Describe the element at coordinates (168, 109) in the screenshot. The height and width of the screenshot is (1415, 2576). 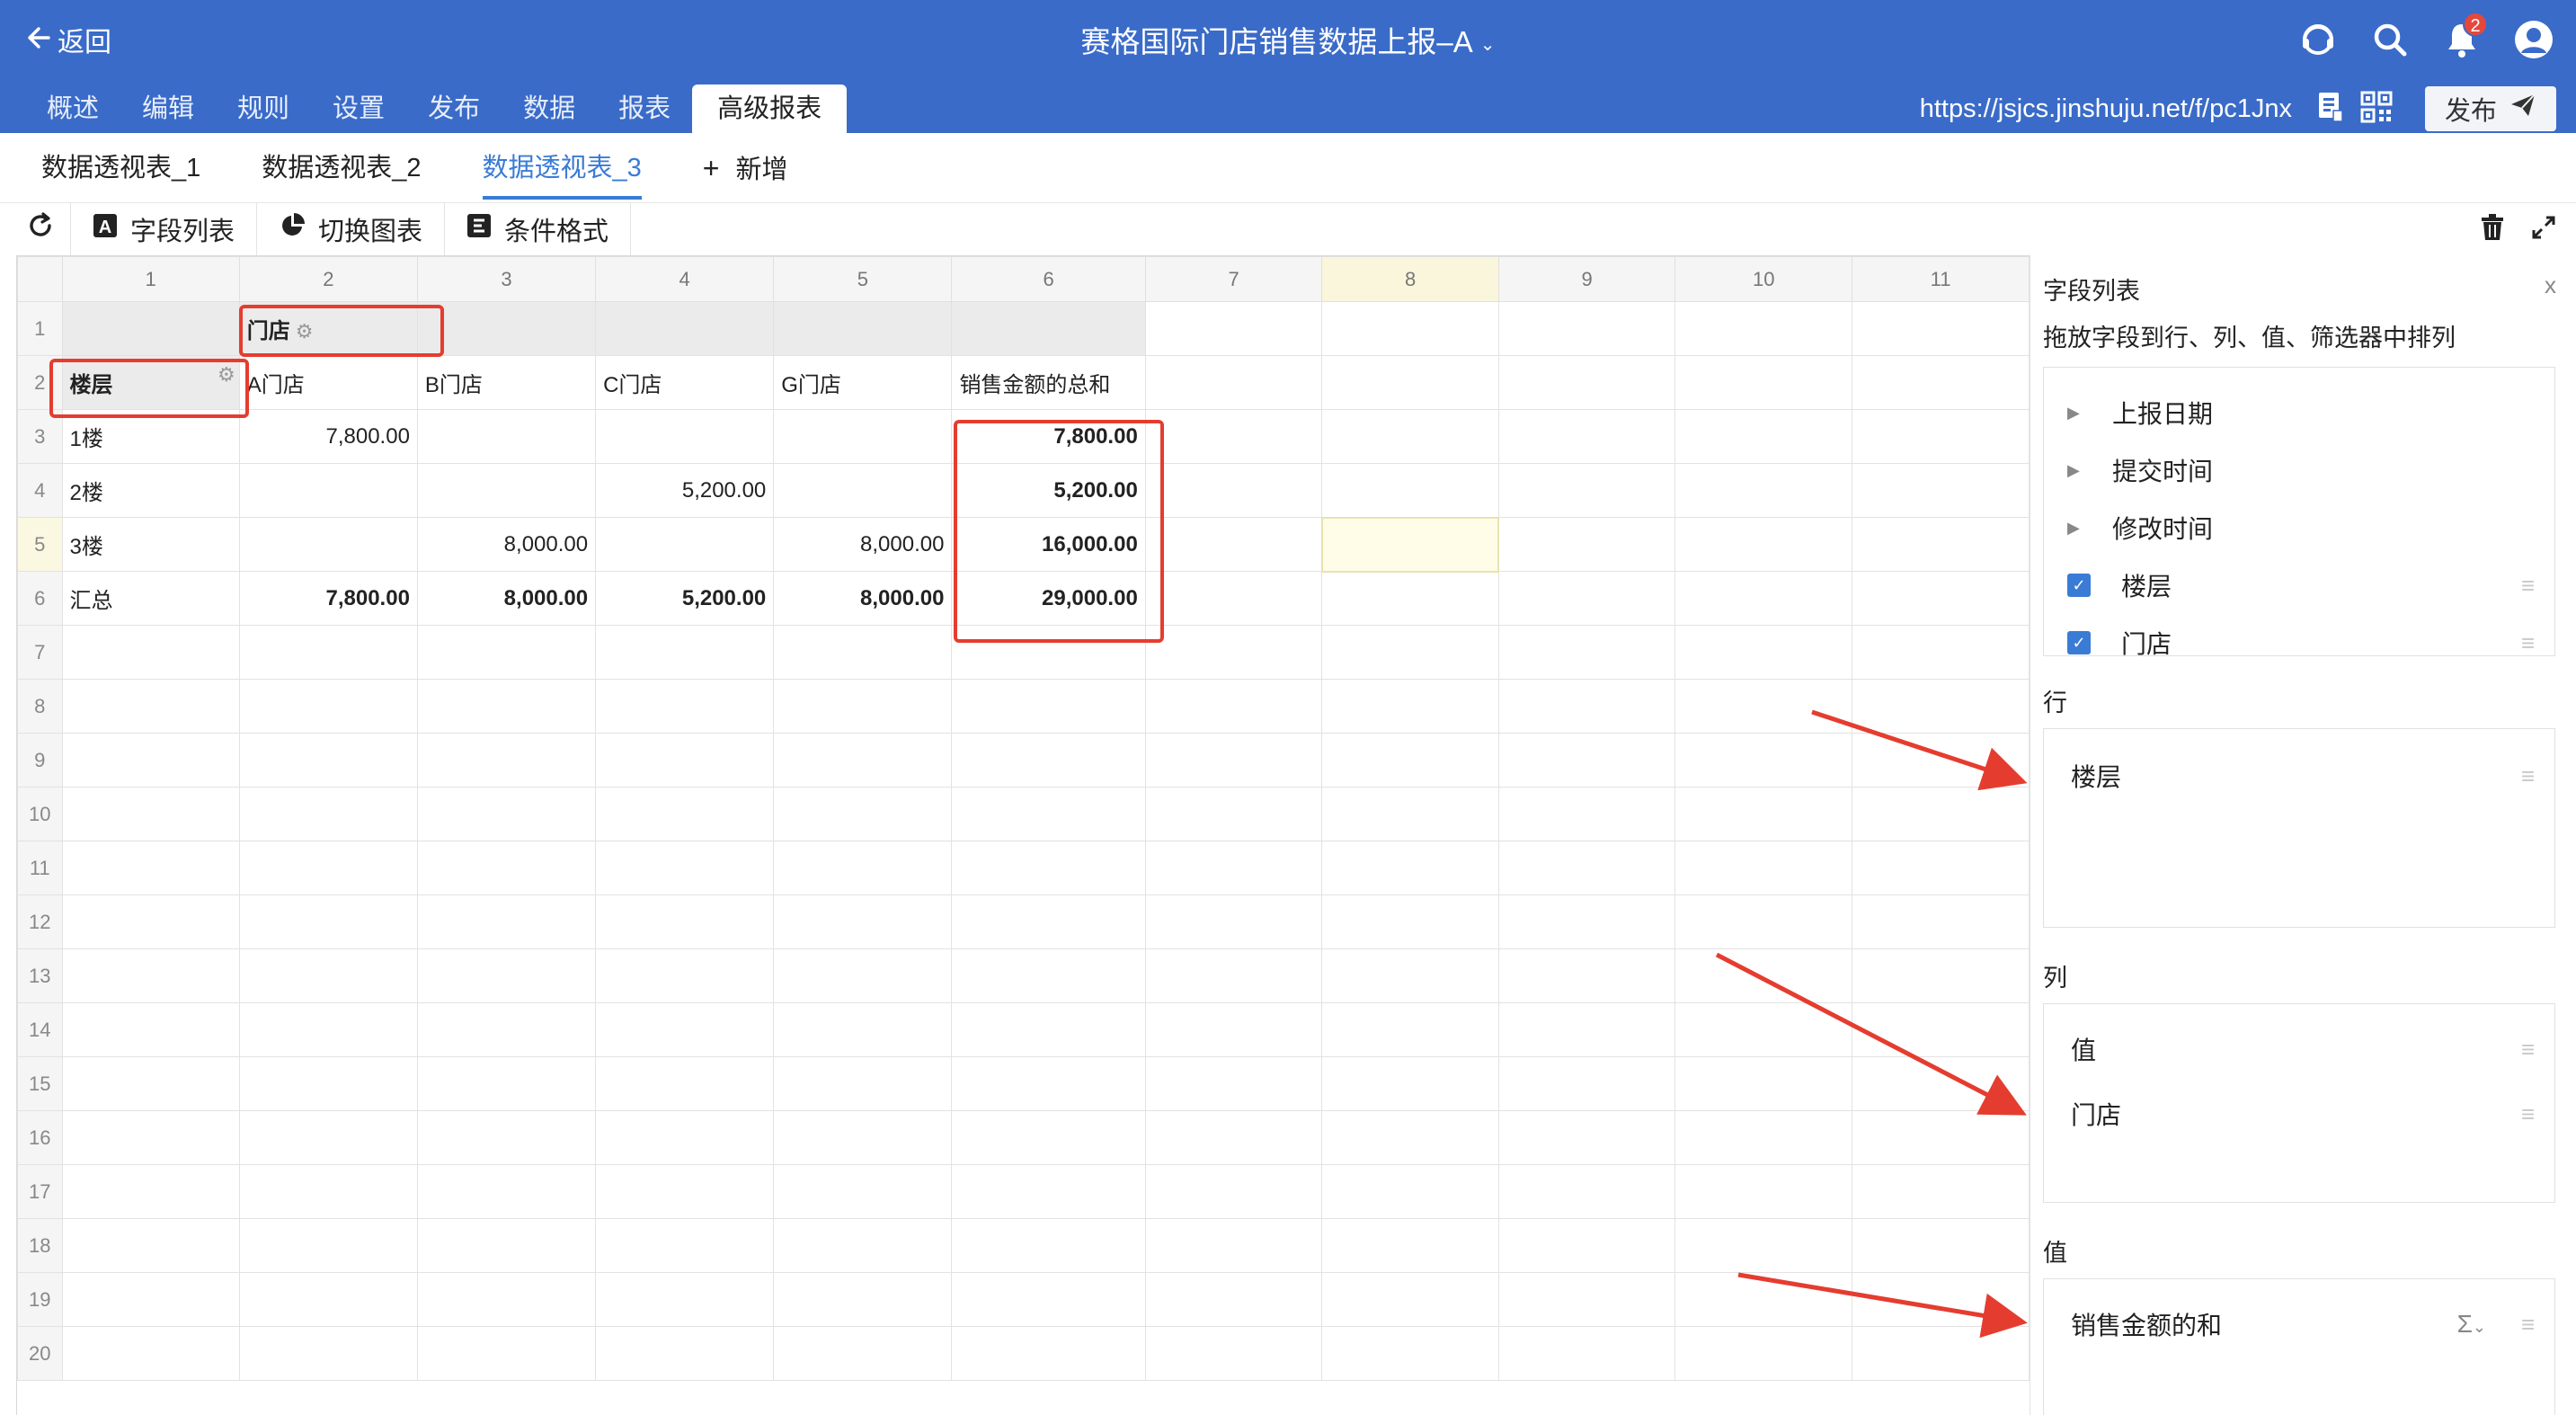
I see `tab-edit: 编辑` at that location.